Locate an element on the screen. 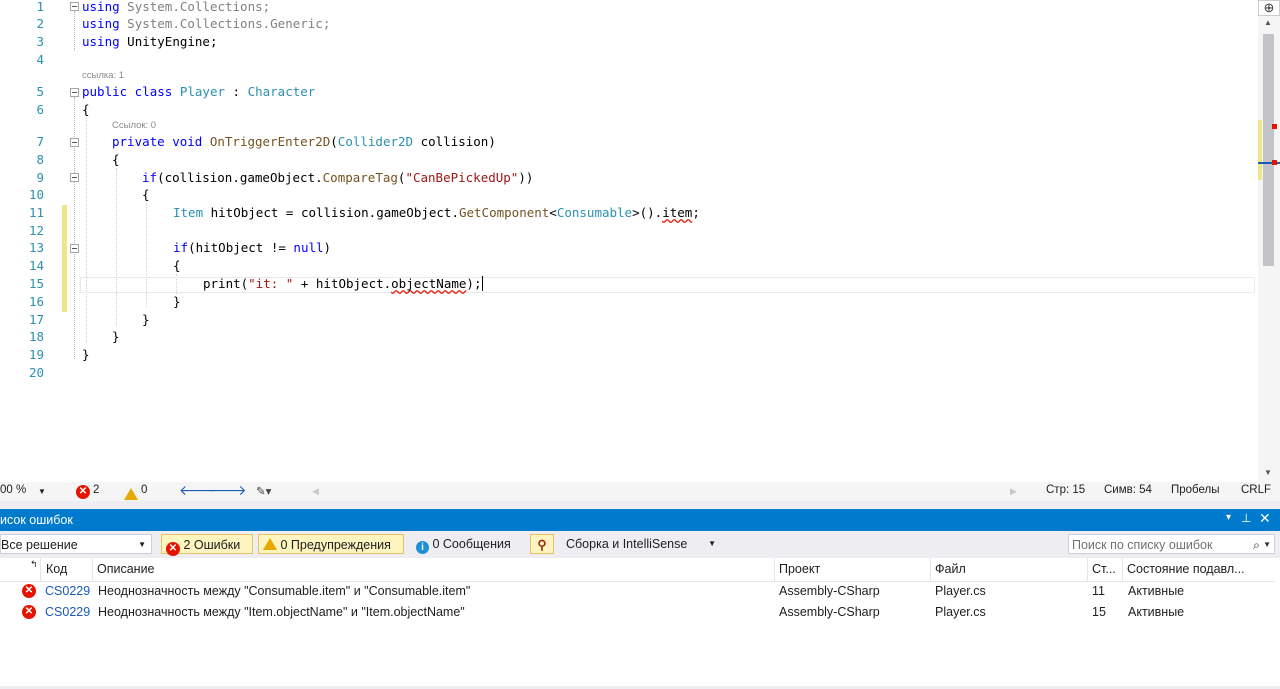 The height and width of the screenshot is (689, 1280). scroll-up-icon: ▲ is located at coordinates (1268, 22).